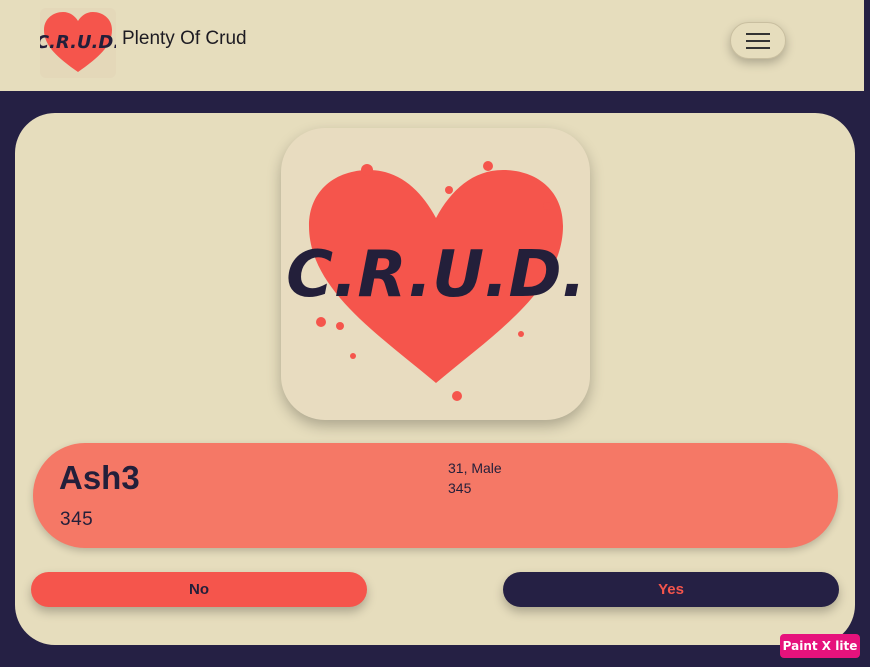  I want to click on profile-info-panel: Ash3 345 31, Male 345, so click(435, 495).